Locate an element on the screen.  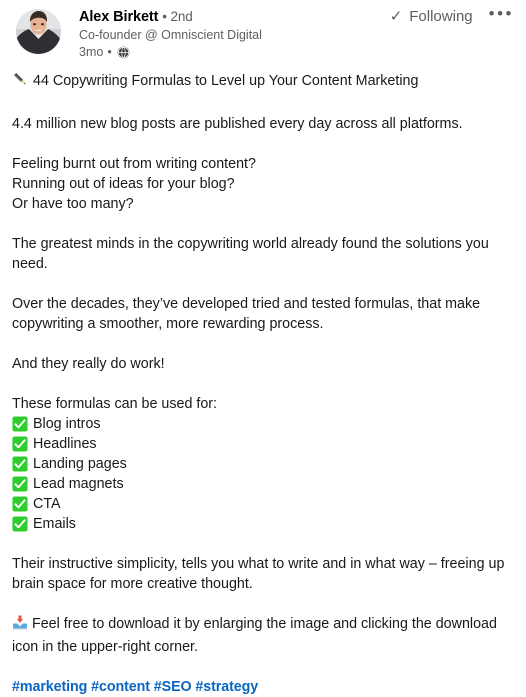
post-meta: 3mo • is located at coordinates (297, 52).